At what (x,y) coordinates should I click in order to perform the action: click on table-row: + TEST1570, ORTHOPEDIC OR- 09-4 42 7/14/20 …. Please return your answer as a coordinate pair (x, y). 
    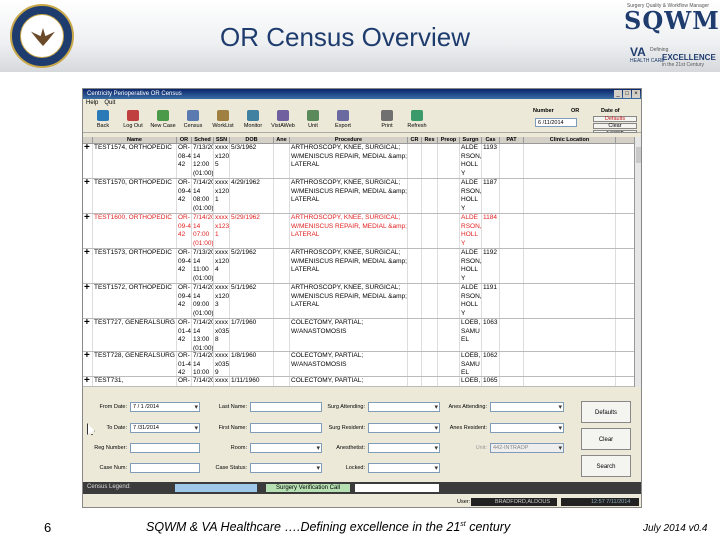
    Looking at the image, I should click on (358, 196).